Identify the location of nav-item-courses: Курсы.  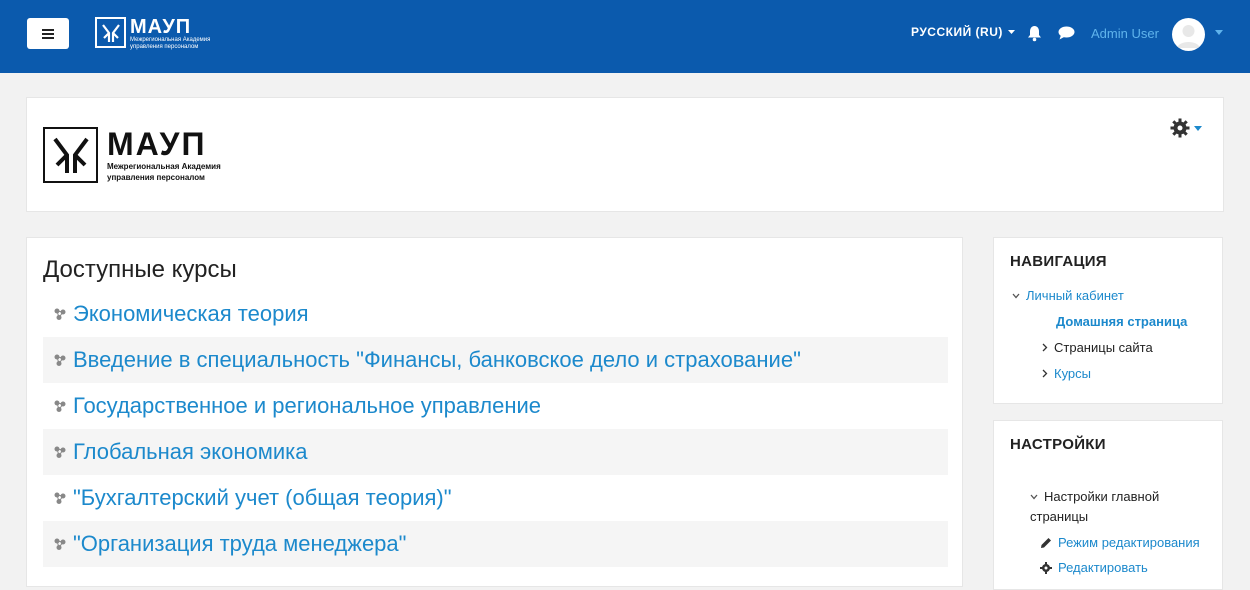
(1066, 373).